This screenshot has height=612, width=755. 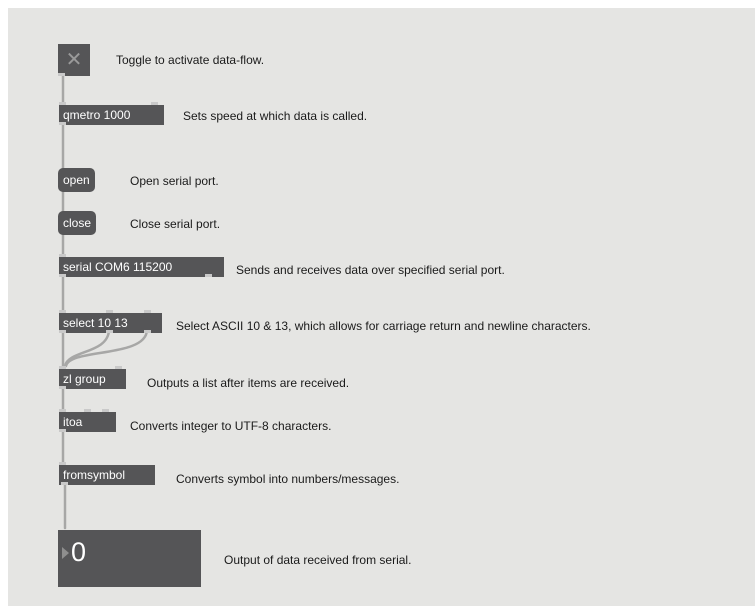 What do you see at coordinates (62, 430) in the screenshot?
I see `itoa-outlet` at bounding box center [62, 430].